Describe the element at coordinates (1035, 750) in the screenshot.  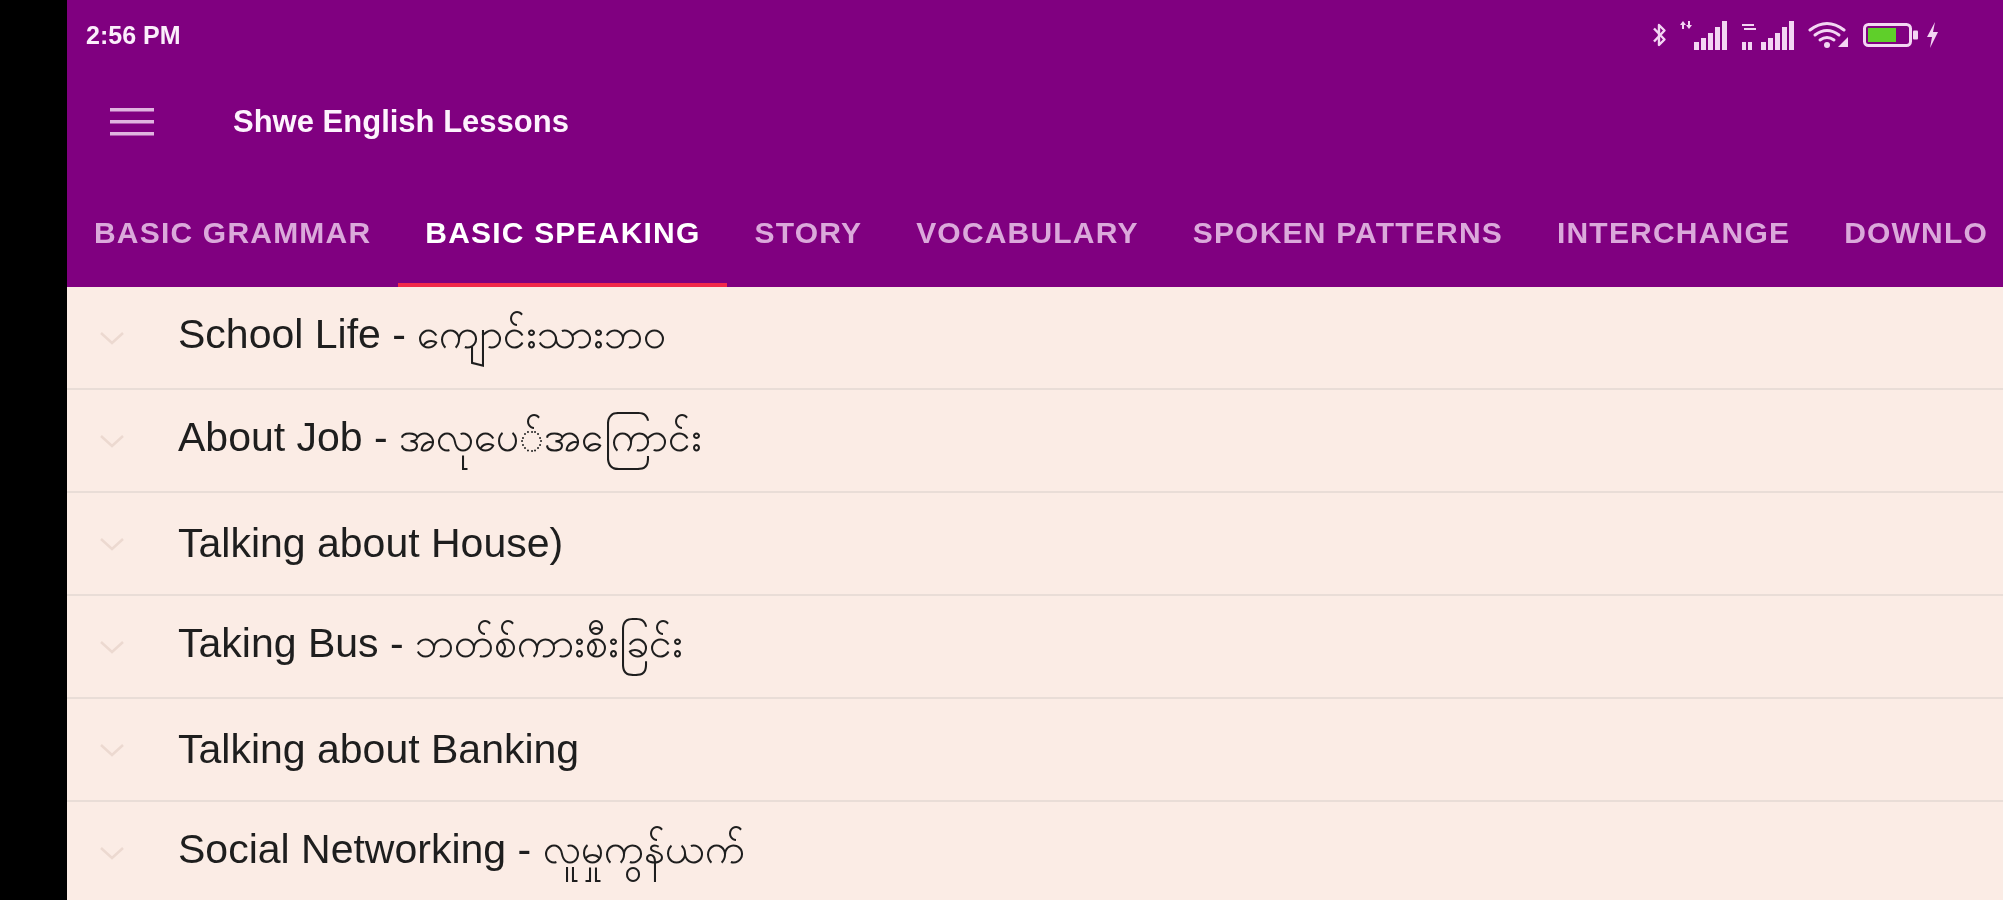
I see `list-item: Talking about Banking` at that location.